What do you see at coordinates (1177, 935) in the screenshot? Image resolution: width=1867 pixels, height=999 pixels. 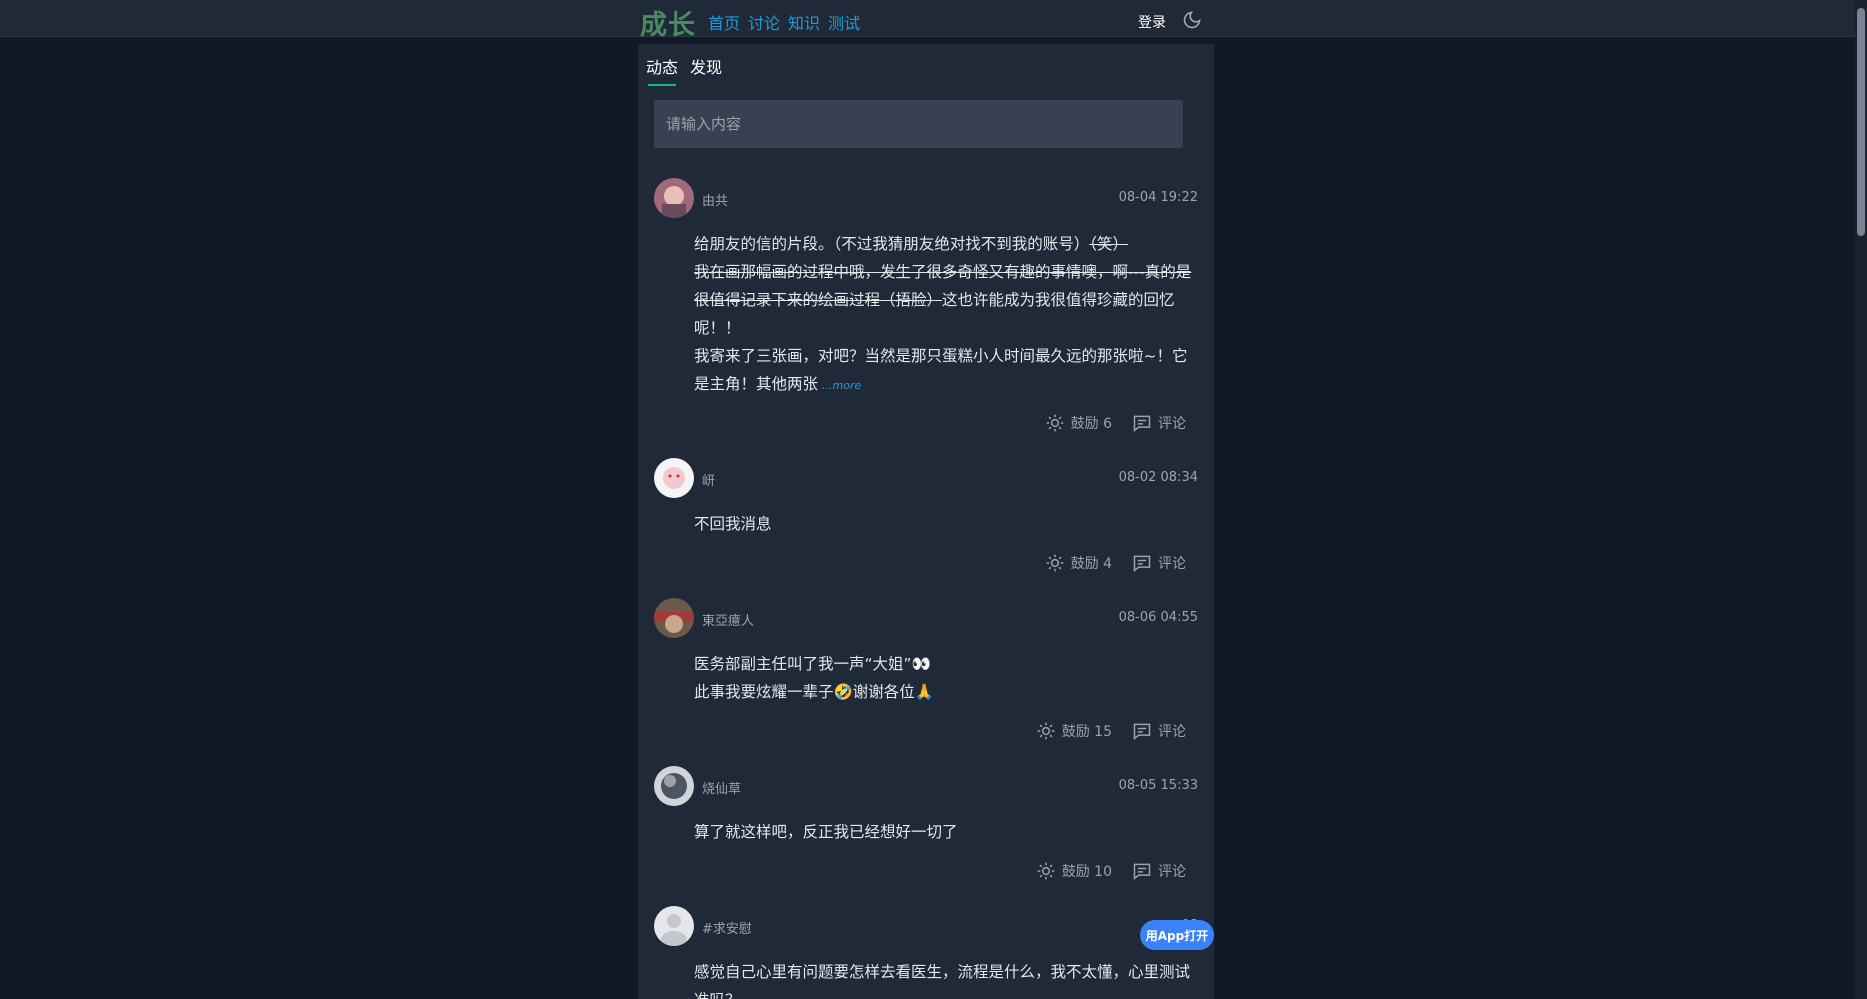 I see `open-in-app-button: 用App打开` at bounding box center [1177, 935].